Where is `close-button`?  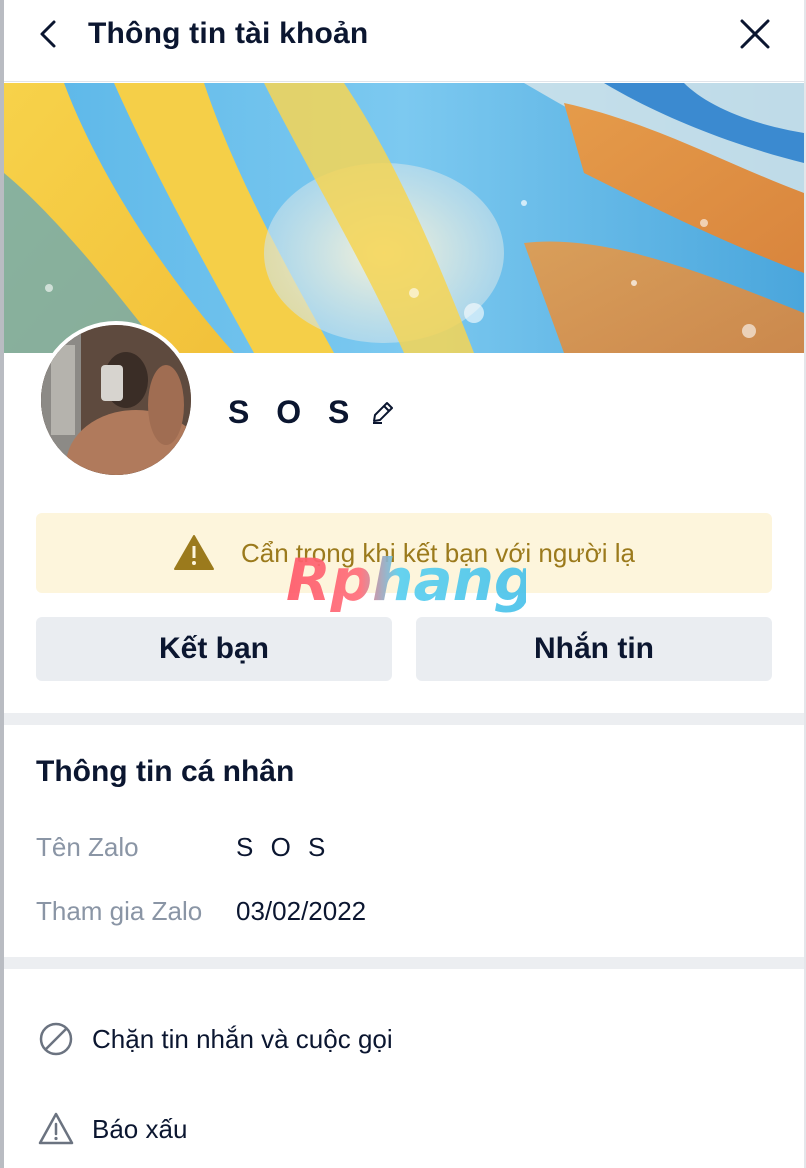
close-button is located at coordinates (755, 34).